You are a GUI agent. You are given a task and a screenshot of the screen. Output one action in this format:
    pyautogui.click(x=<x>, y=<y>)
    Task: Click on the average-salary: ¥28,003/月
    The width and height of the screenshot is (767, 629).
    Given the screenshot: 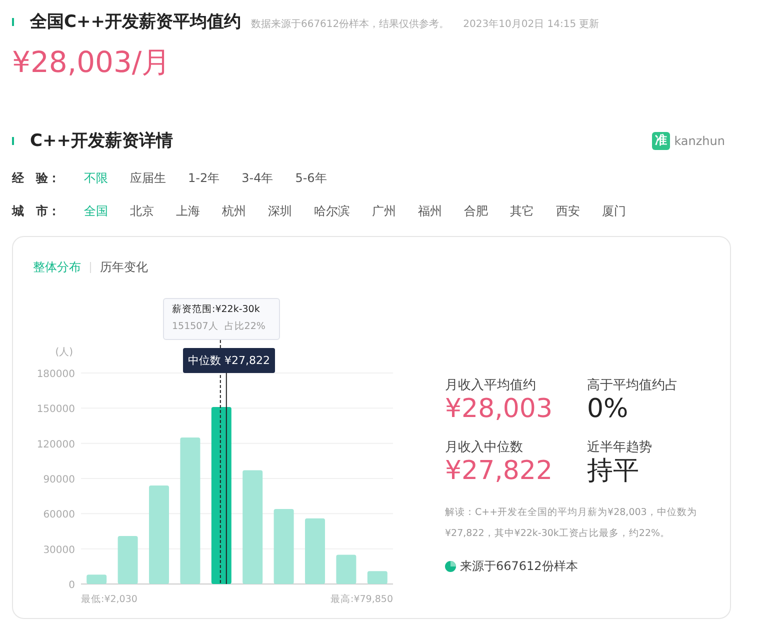 What is the action you would take?
    pyautogui.click(x=92, y=62)
    